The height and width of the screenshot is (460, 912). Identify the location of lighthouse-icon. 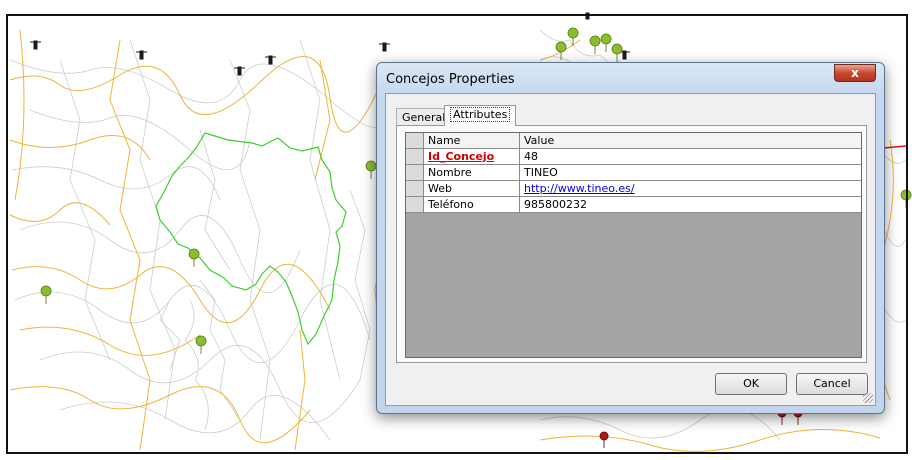
(587, 16).